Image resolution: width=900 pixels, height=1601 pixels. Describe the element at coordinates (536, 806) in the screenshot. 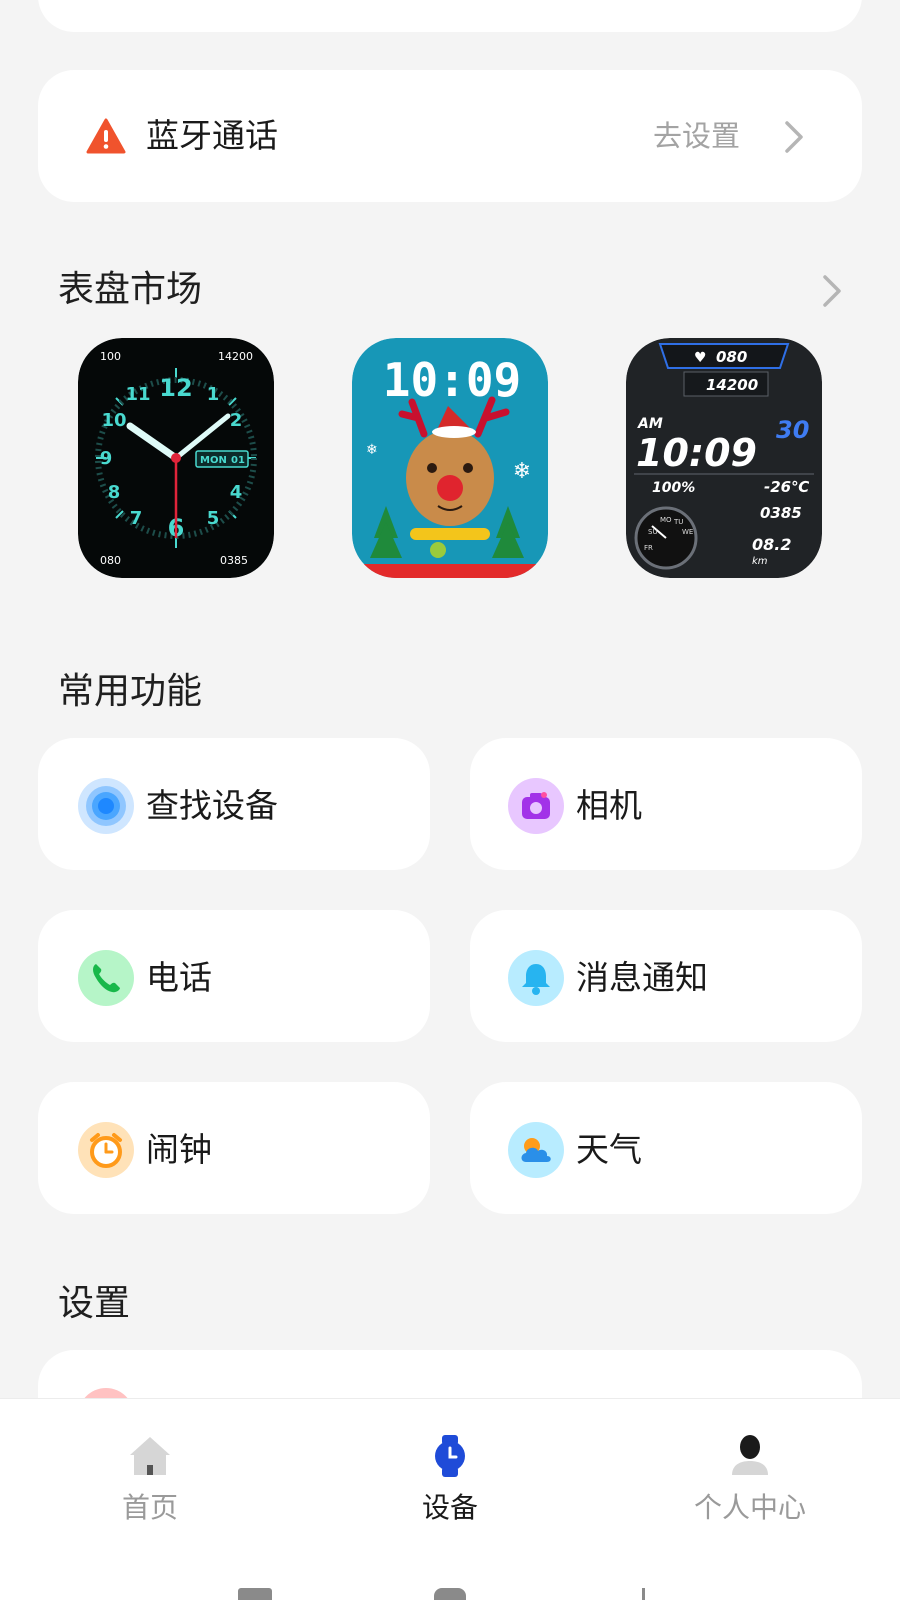

I see `camera-icon` at that location.